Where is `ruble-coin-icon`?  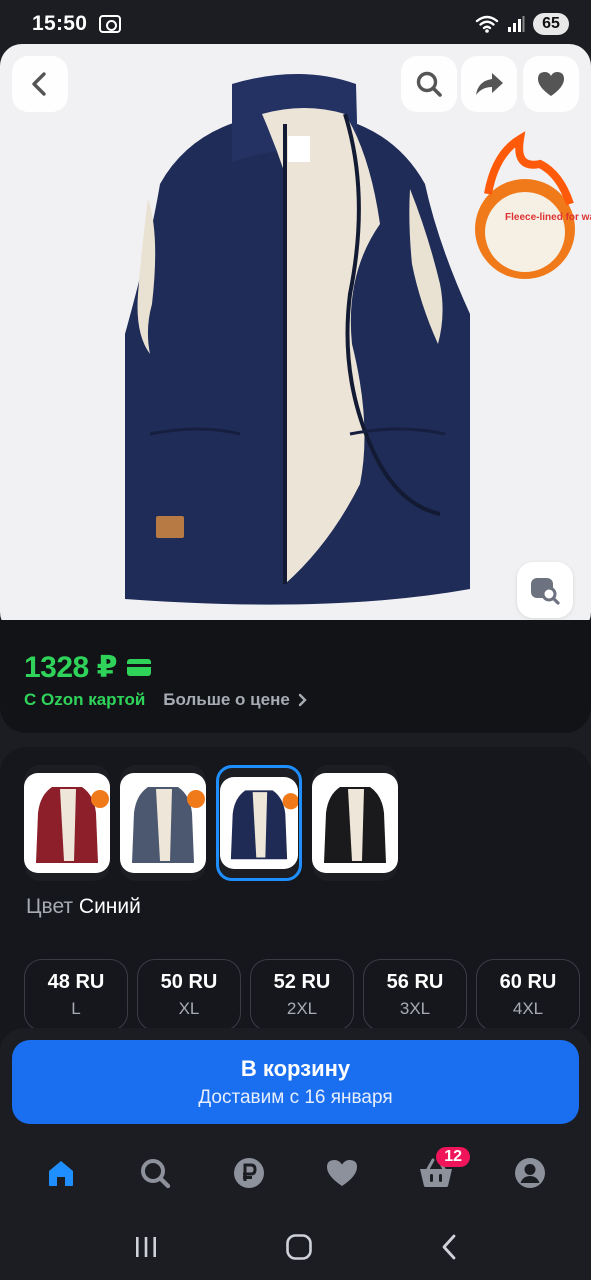 ruble-coin-icon is located at coordinates (248, 1173).